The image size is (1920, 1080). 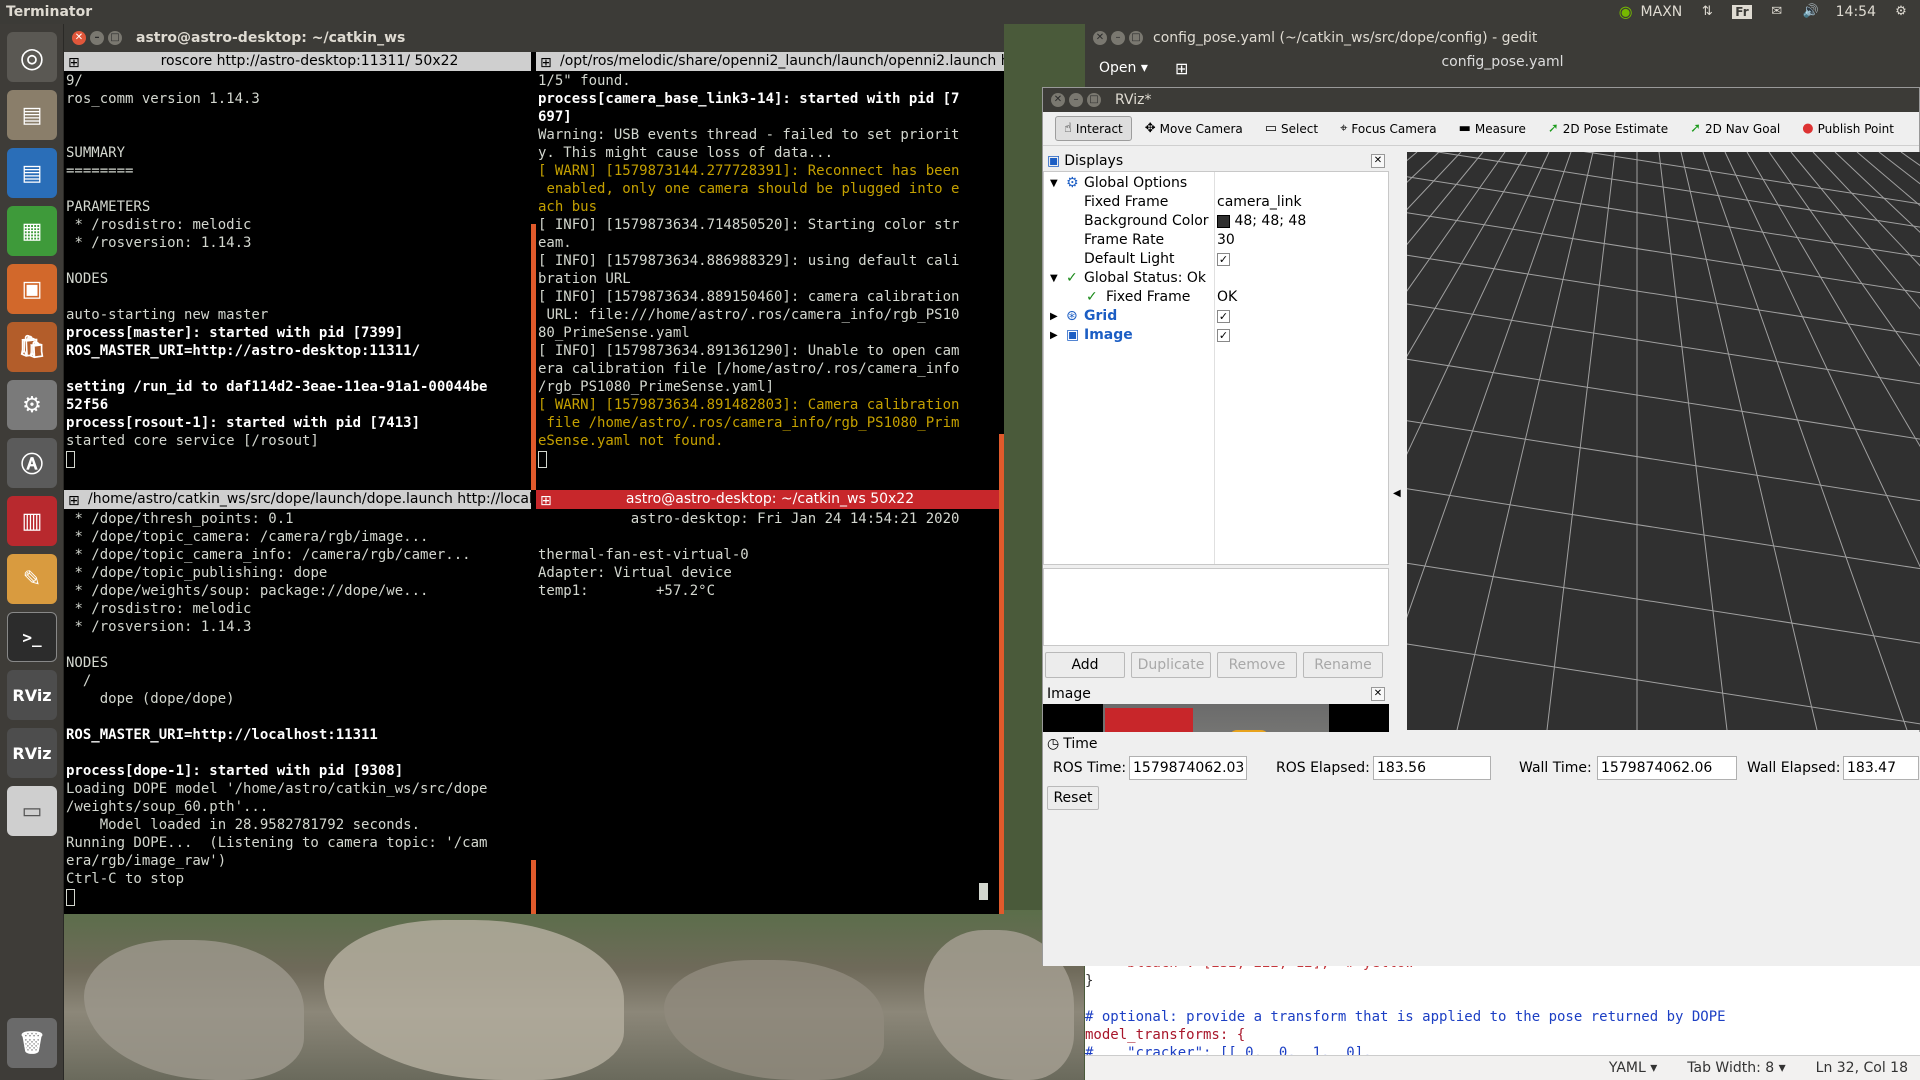 I want to click on clock-icon: ◷, so click(x=1053, y=744).